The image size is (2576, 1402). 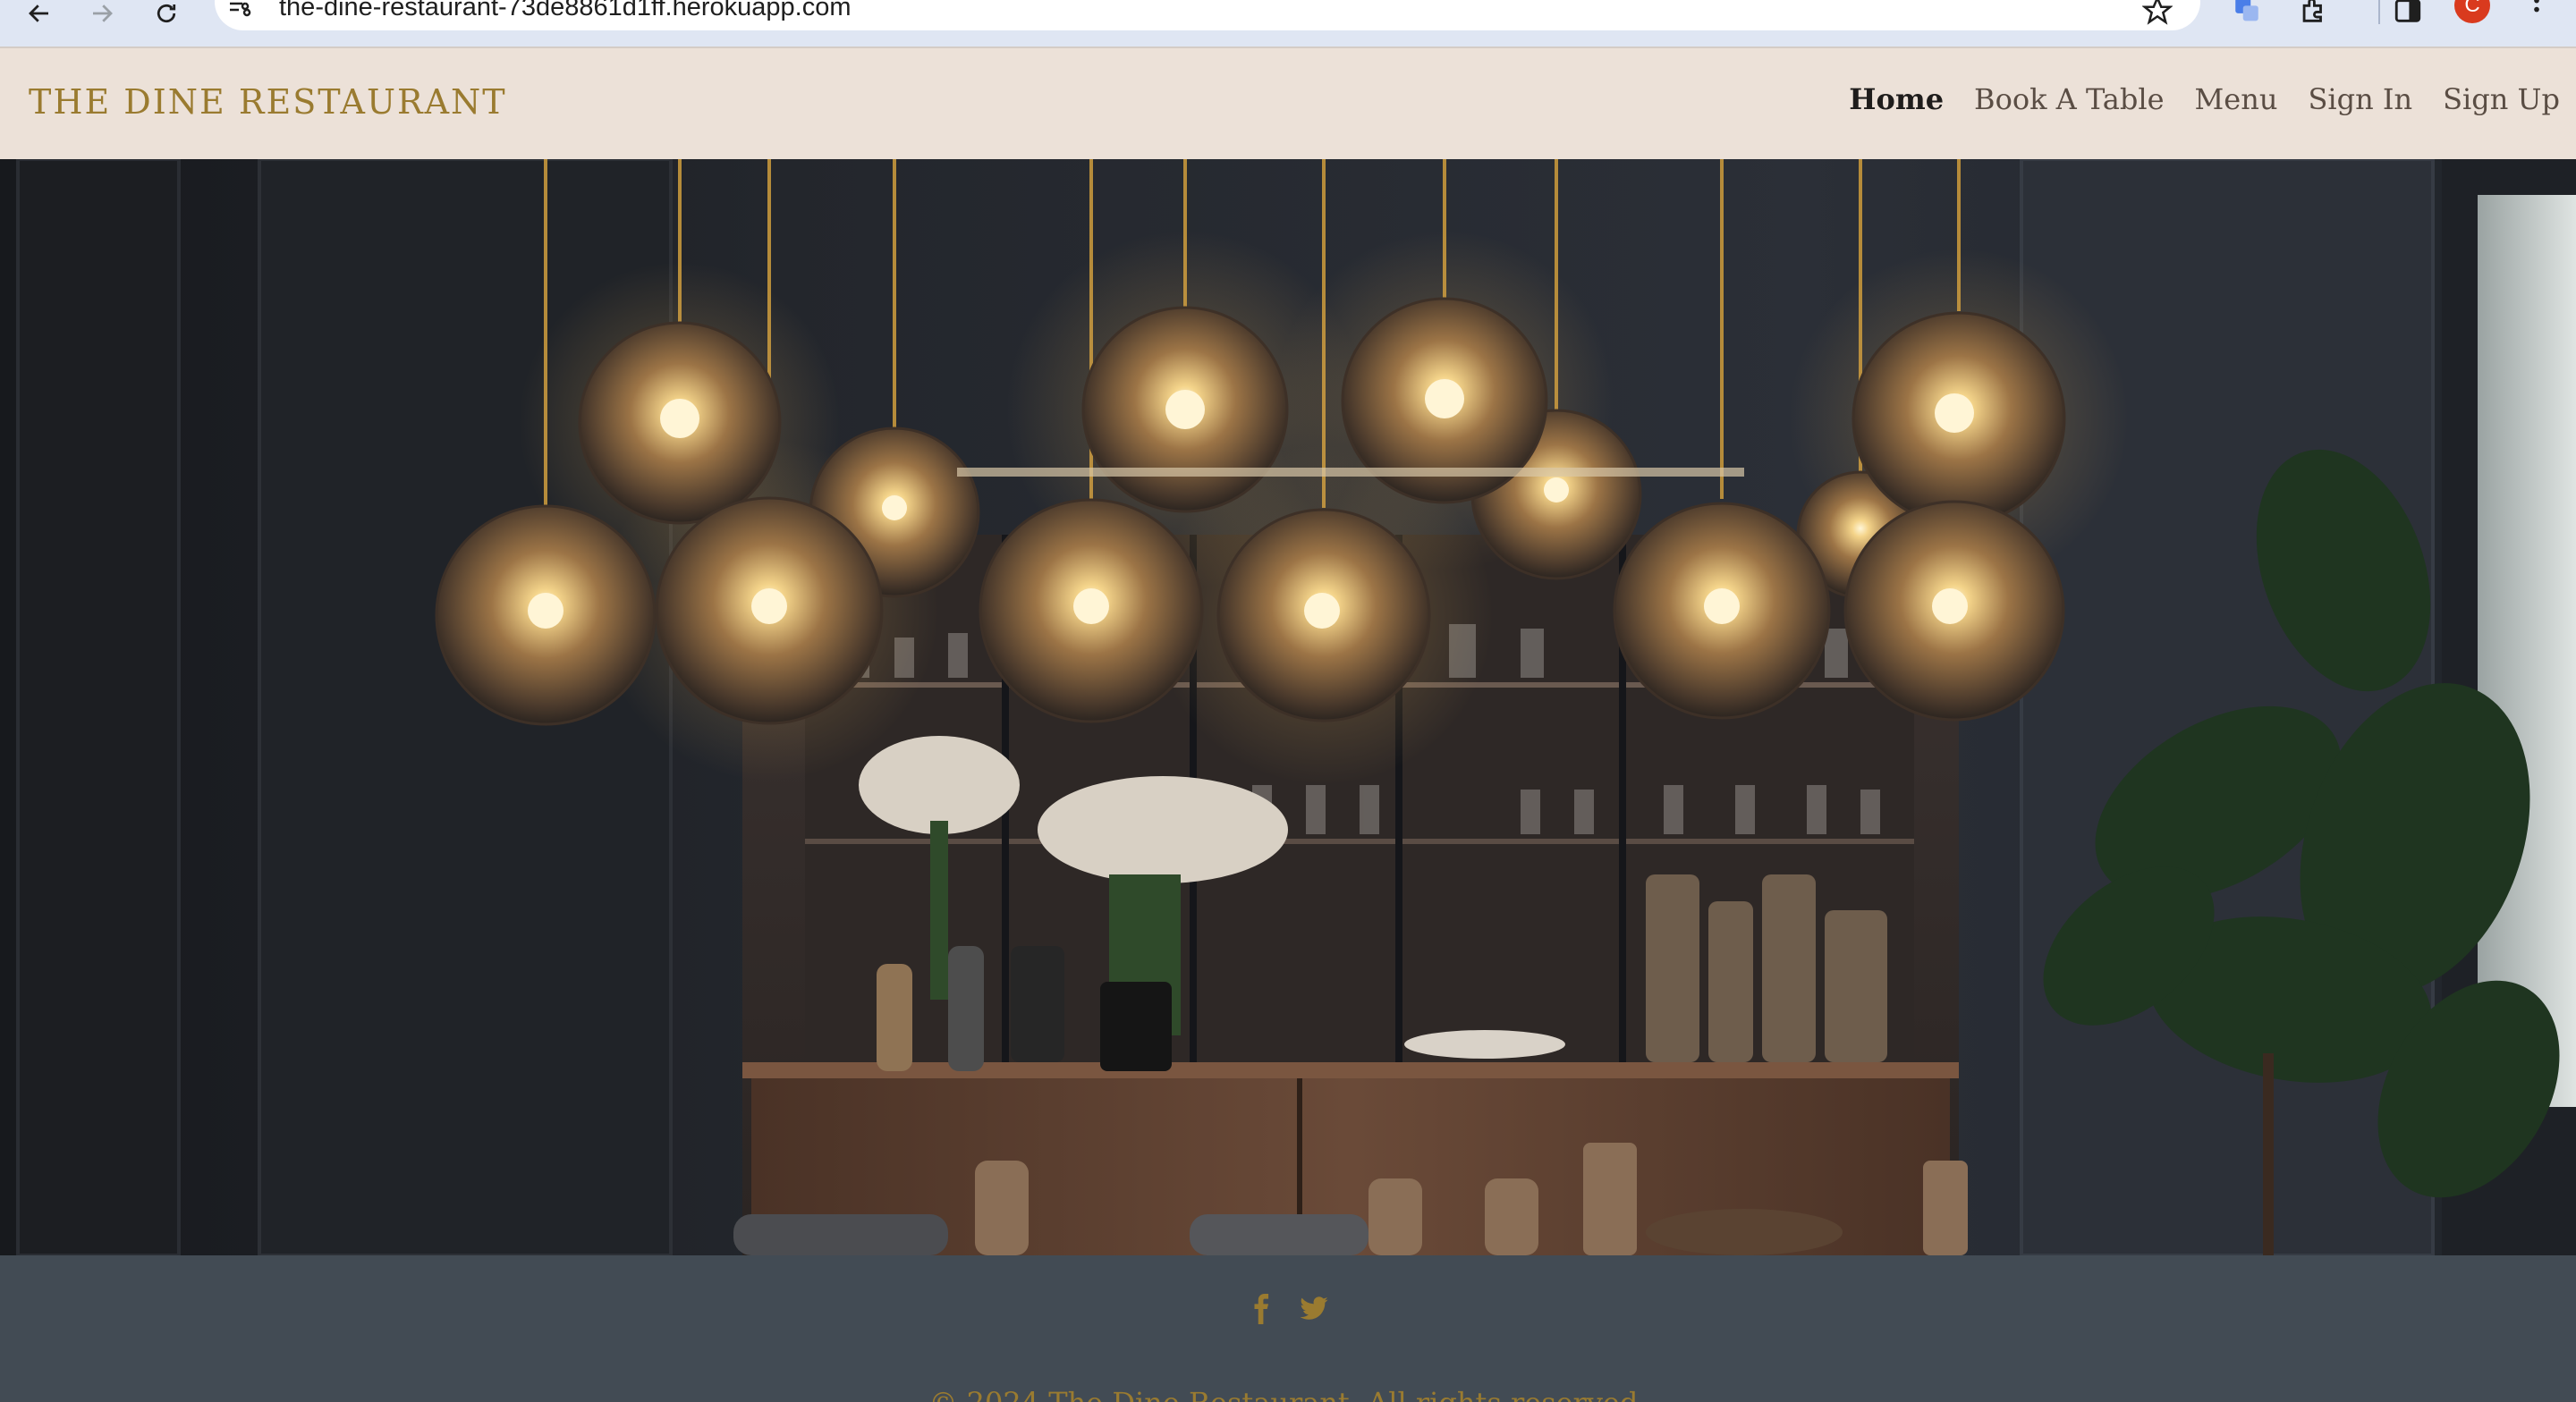 I want to click on forward-icon, so click(x=101, y=13).